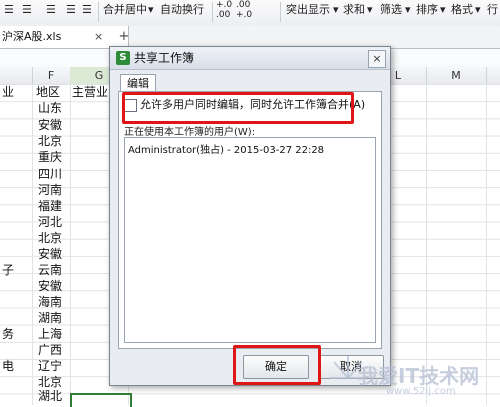 This screenshot has width=500, height=407. What do you see at coordinates (125, 10) in the screenshot?
I see `merge-center-button: 合并居中` at bounding box center [125, 10].